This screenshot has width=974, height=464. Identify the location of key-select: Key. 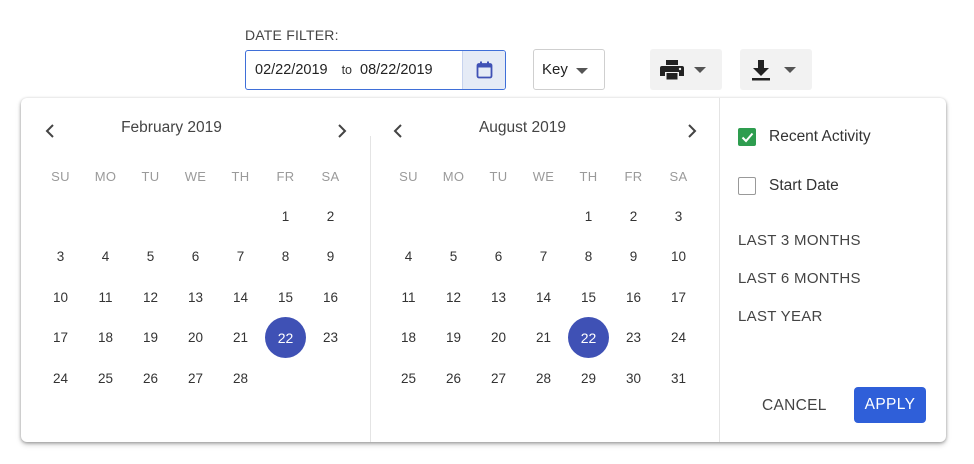
(569, 69).